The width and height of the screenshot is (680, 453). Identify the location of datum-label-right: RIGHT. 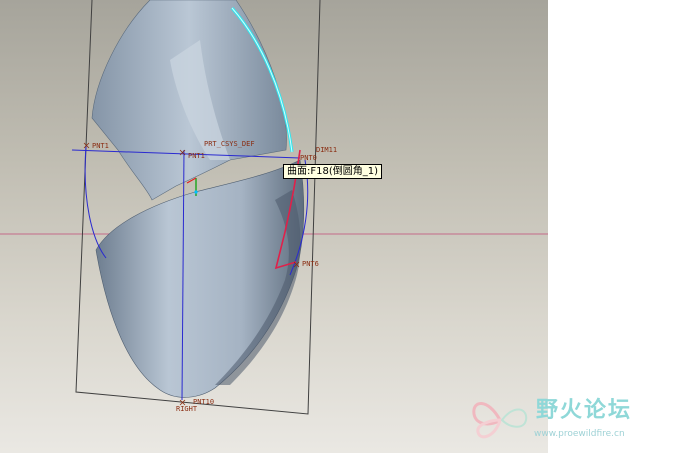
(187, 409).